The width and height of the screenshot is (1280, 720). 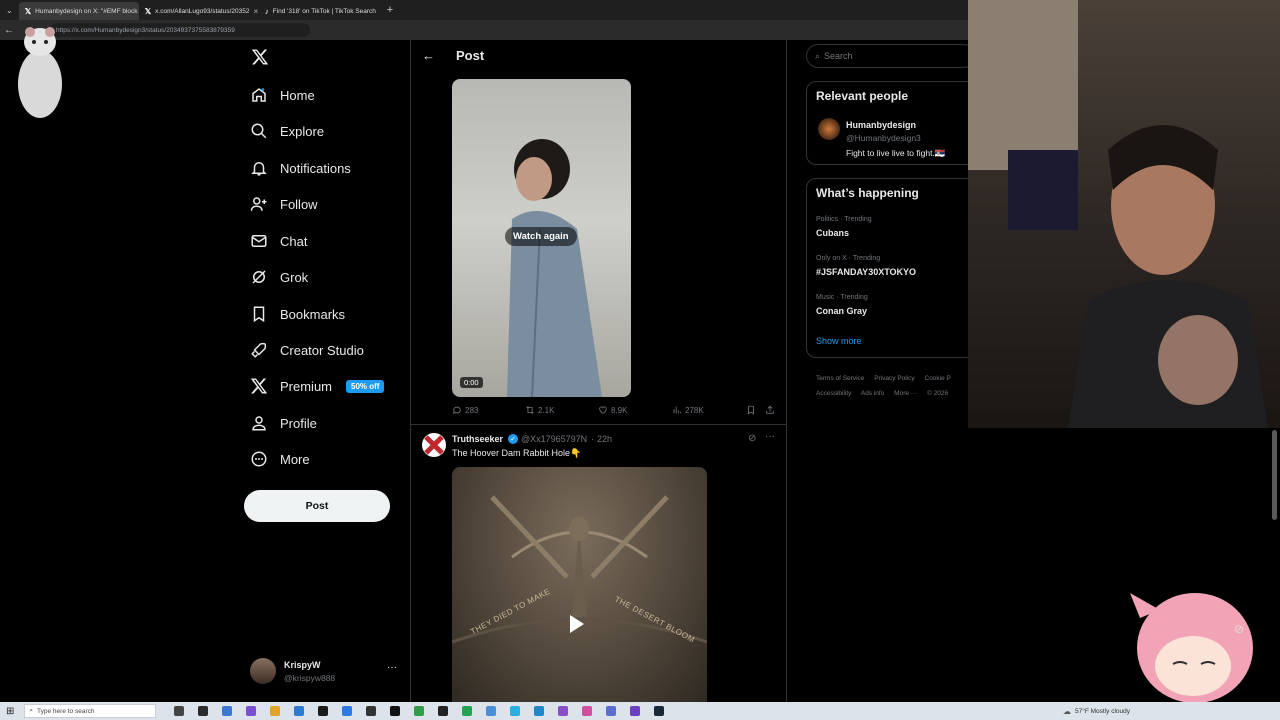 I want to click on bookmark-button, so click(x=751, y=410).